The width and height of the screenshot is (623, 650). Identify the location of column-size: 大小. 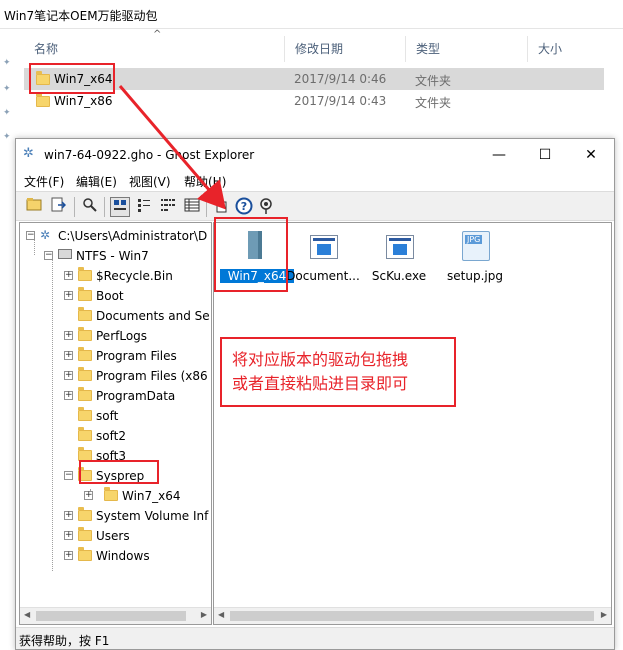
(567, 49).